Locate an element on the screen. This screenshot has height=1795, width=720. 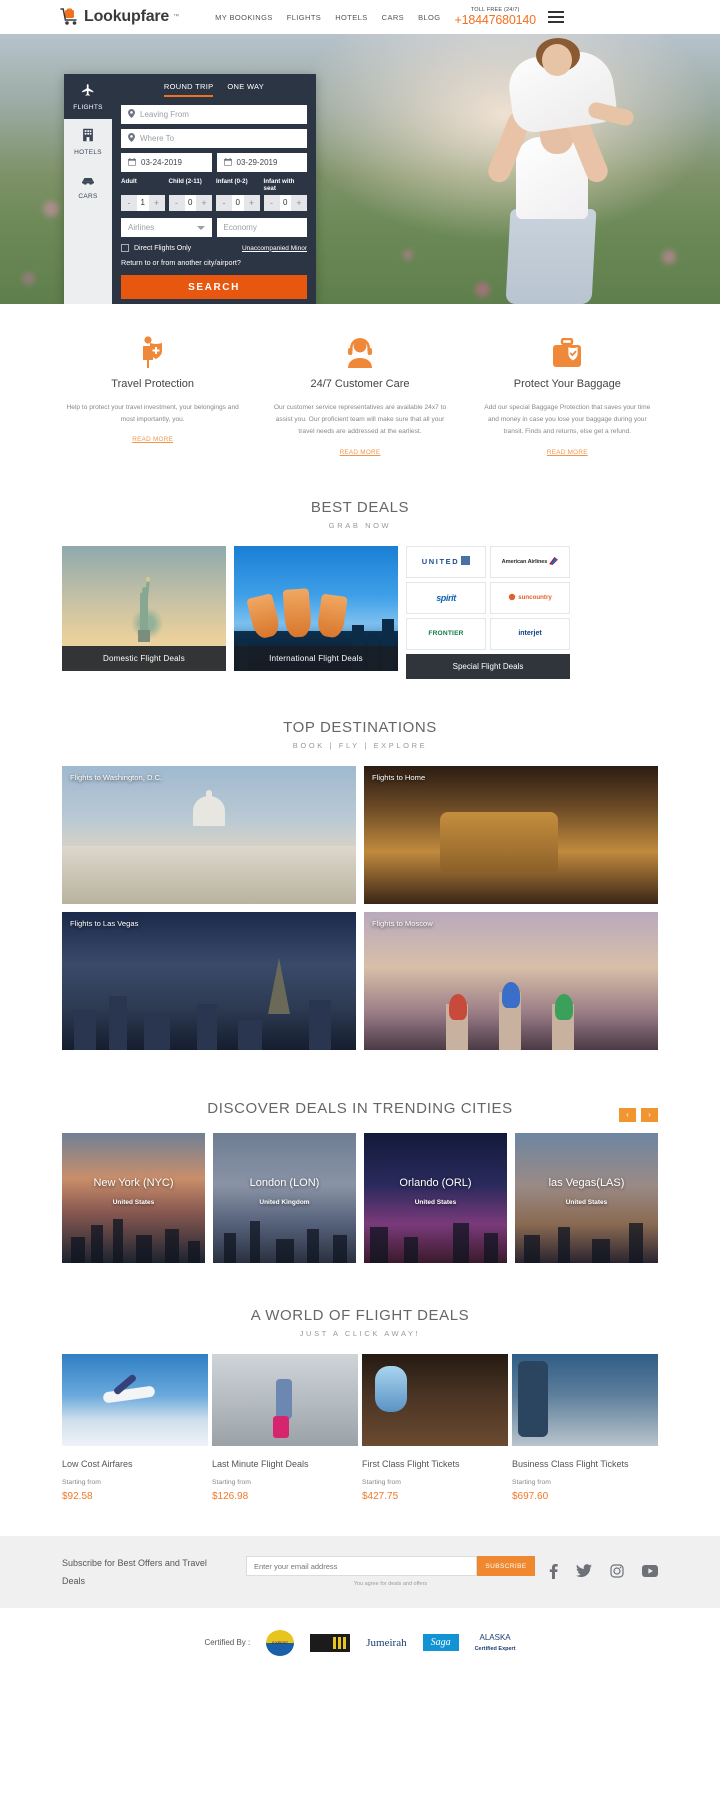
search-tab-hotels: HOTELS is located at coordinates (88, 141).